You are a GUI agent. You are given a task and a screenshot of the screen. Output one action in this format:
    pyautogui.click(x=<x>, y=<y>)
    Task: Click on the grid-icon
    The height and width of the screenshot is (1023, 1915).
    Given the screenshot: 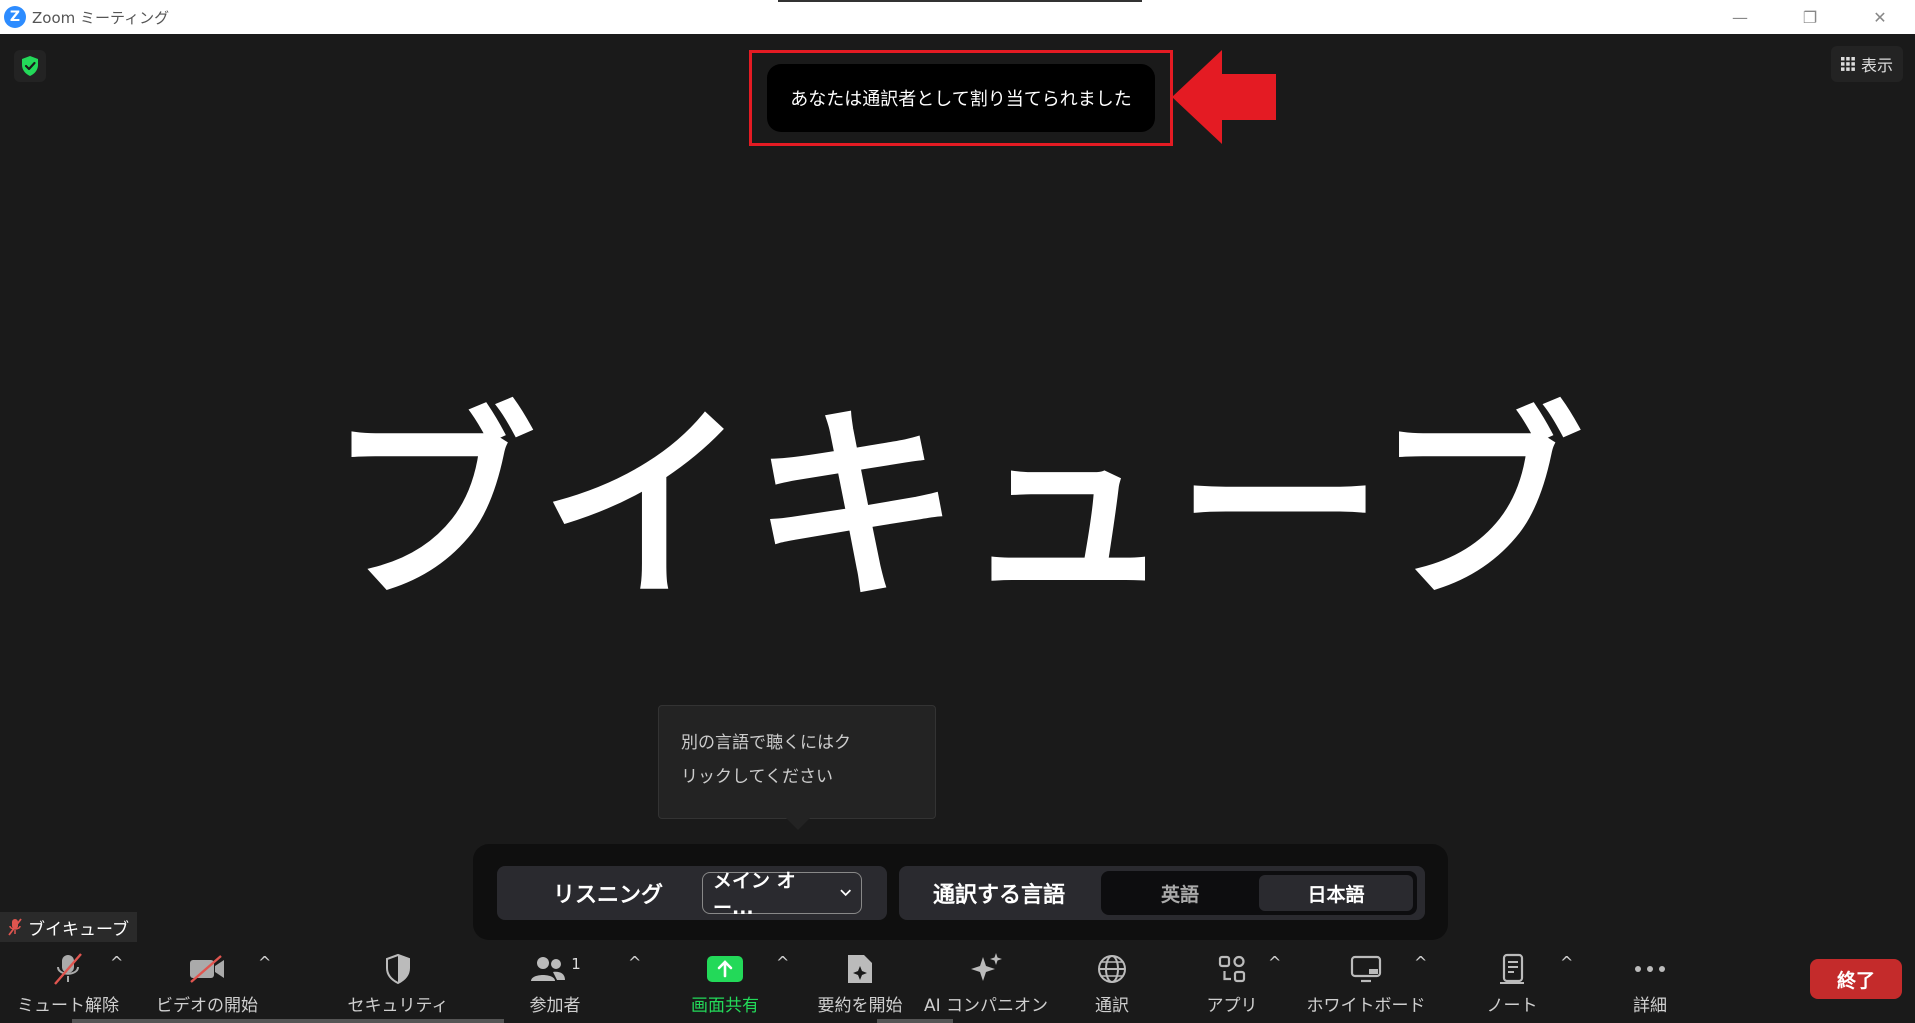 What is the action you would take?
    pyautogui.click(x=1847, y=64)
    